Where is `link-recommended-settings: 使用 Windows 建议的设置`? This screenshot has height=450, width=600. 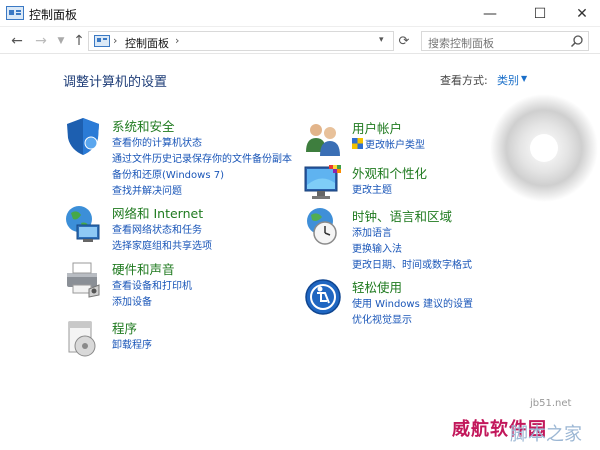 link-recommended-settings: 使用 Windows 建议的设置 is located at coordinates (412, 302).